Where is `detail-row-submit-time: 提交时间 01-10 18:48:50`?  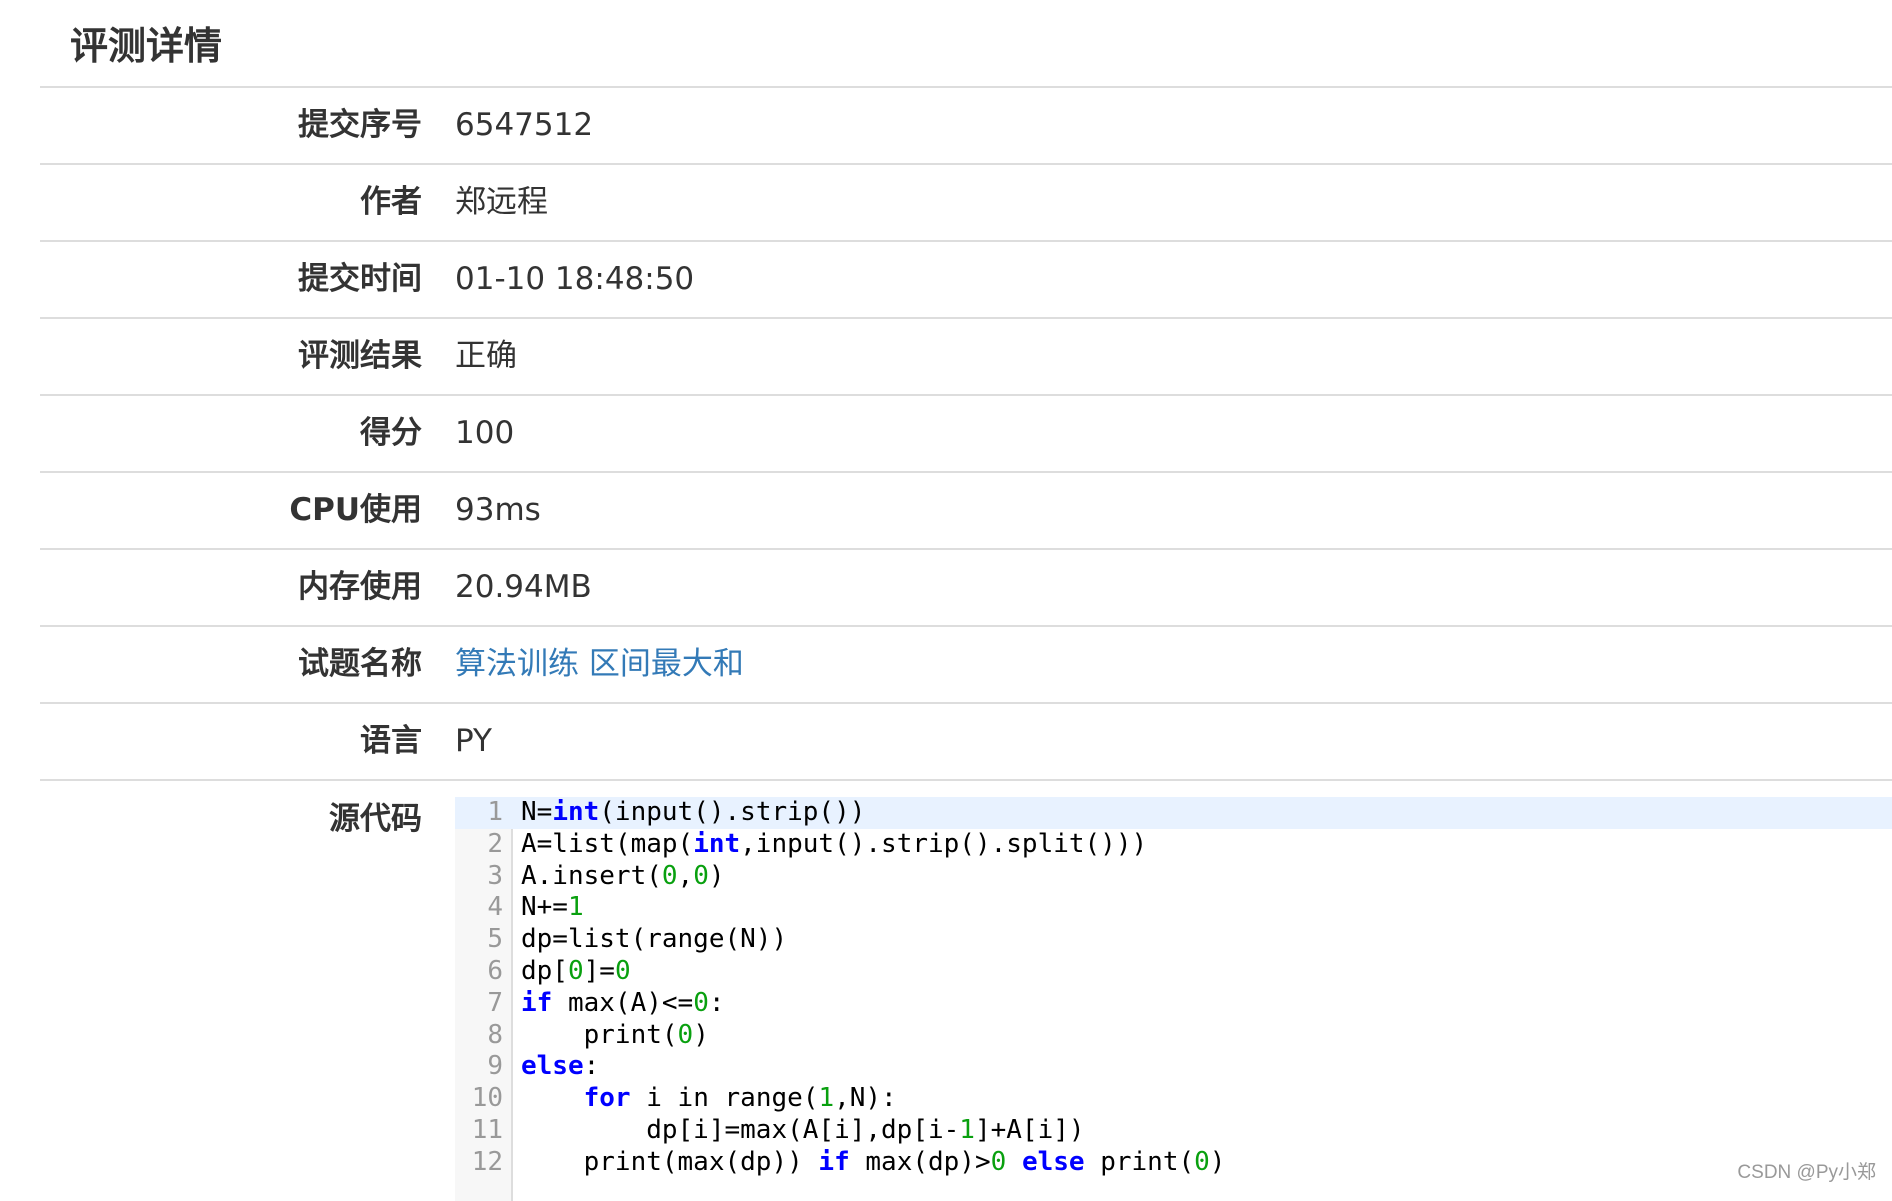
detail-row-submit-time: 提交时间 01-10 18:48:50 is located at coordinates (966, 280).